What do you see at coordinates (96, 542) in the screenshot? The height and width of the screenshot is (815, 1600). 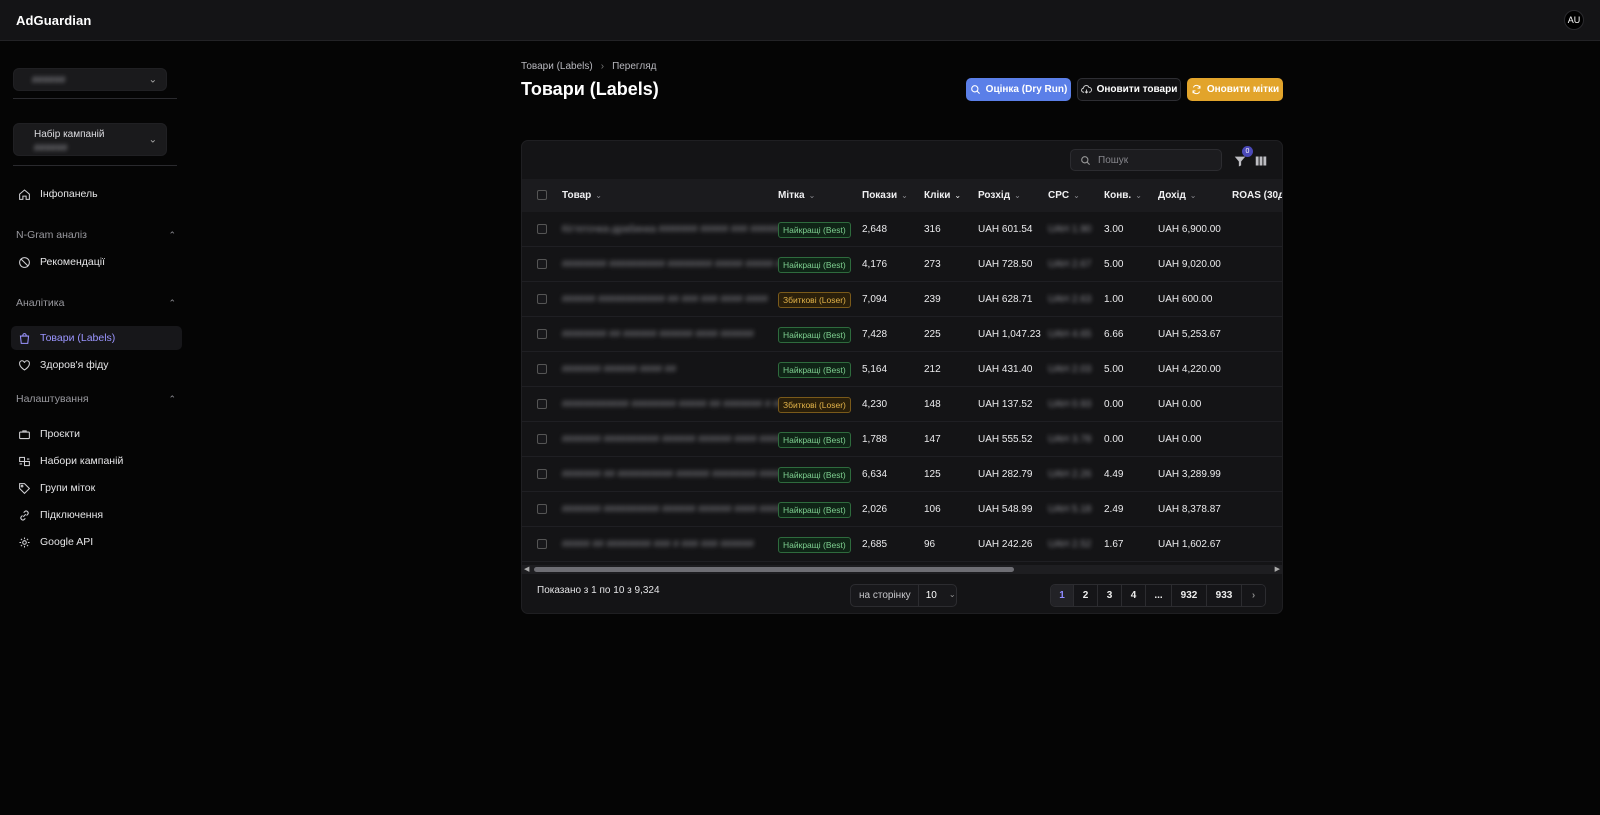 I see `sidebar-item-google-api: Google API` at bounding box center [96, 542].